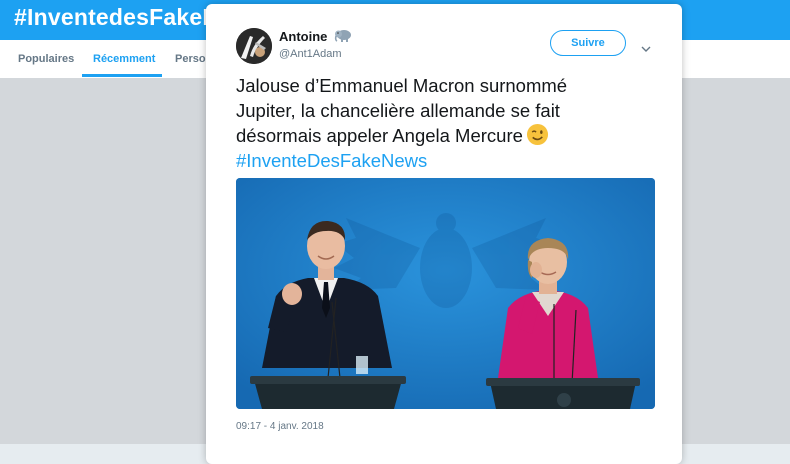  I want to click on winking-face-emoji-icon, so click(537, 134).